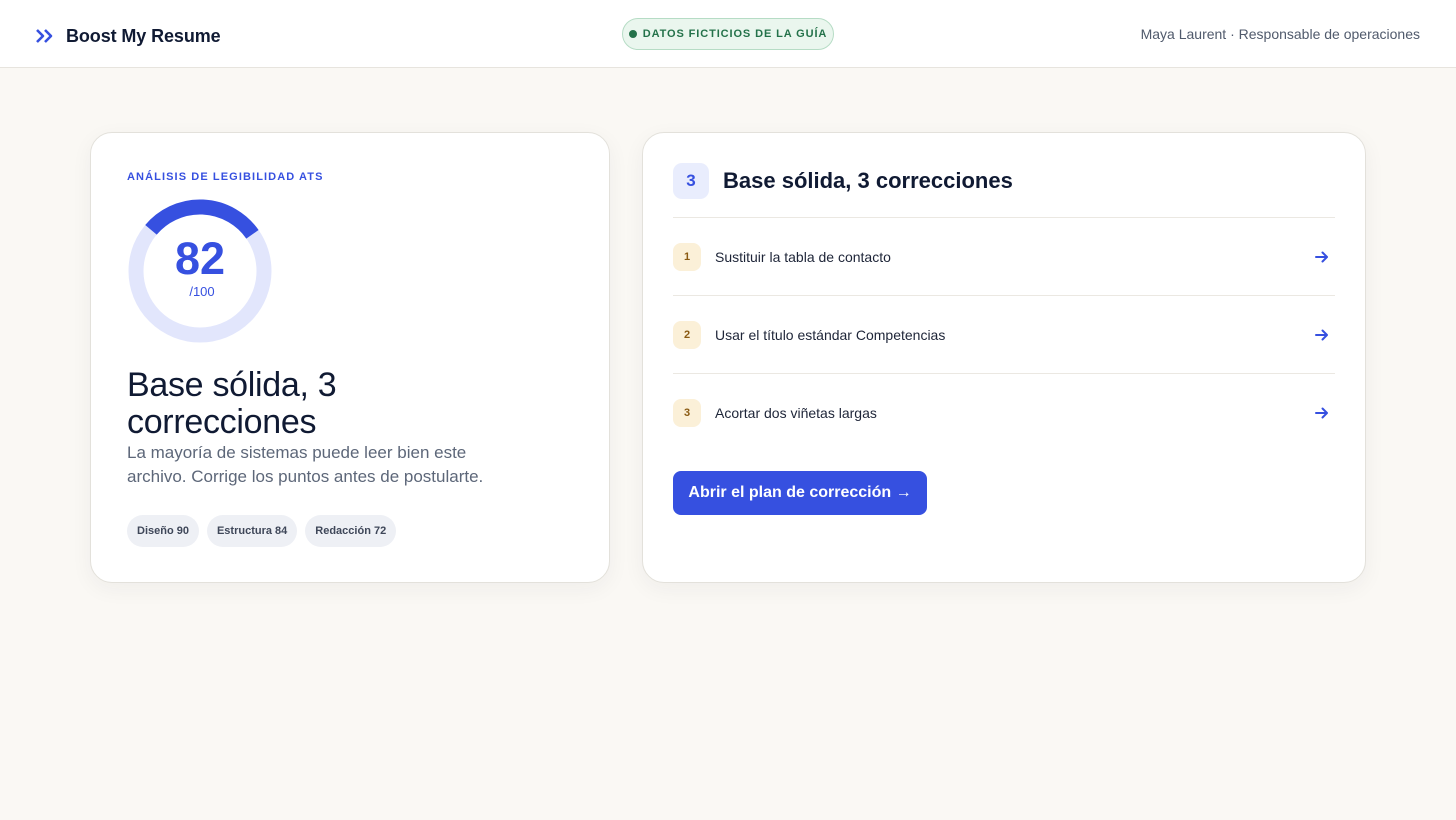 Image resolution: width=1456 pixels, height=820 pixels. I want to click on fix-item-3: 3 Acortar dos viñetas largas, so click(1004, 412).